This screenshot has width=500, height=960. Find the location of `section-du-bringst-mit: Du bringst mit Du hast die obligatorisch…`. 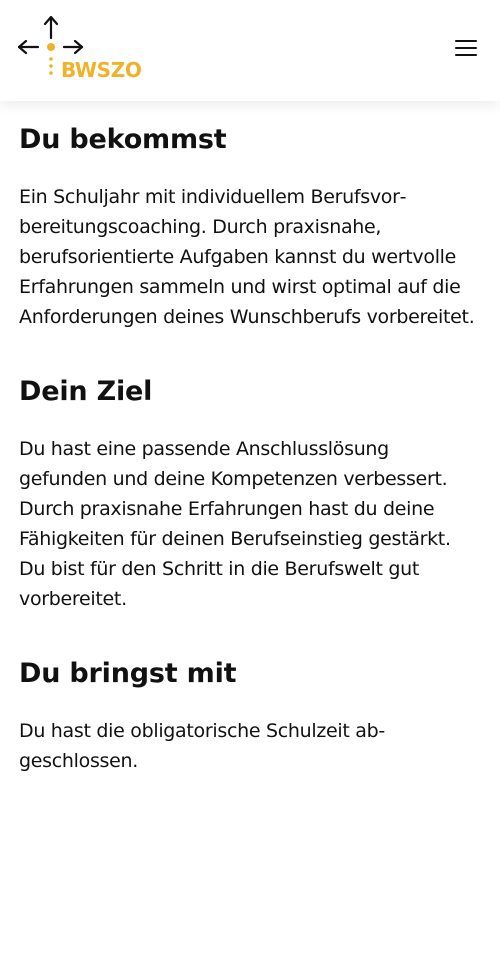

section-du-bringst-mit: Du bringst mit Du hast die obligatorisch… is located at coordinates (250, 715).